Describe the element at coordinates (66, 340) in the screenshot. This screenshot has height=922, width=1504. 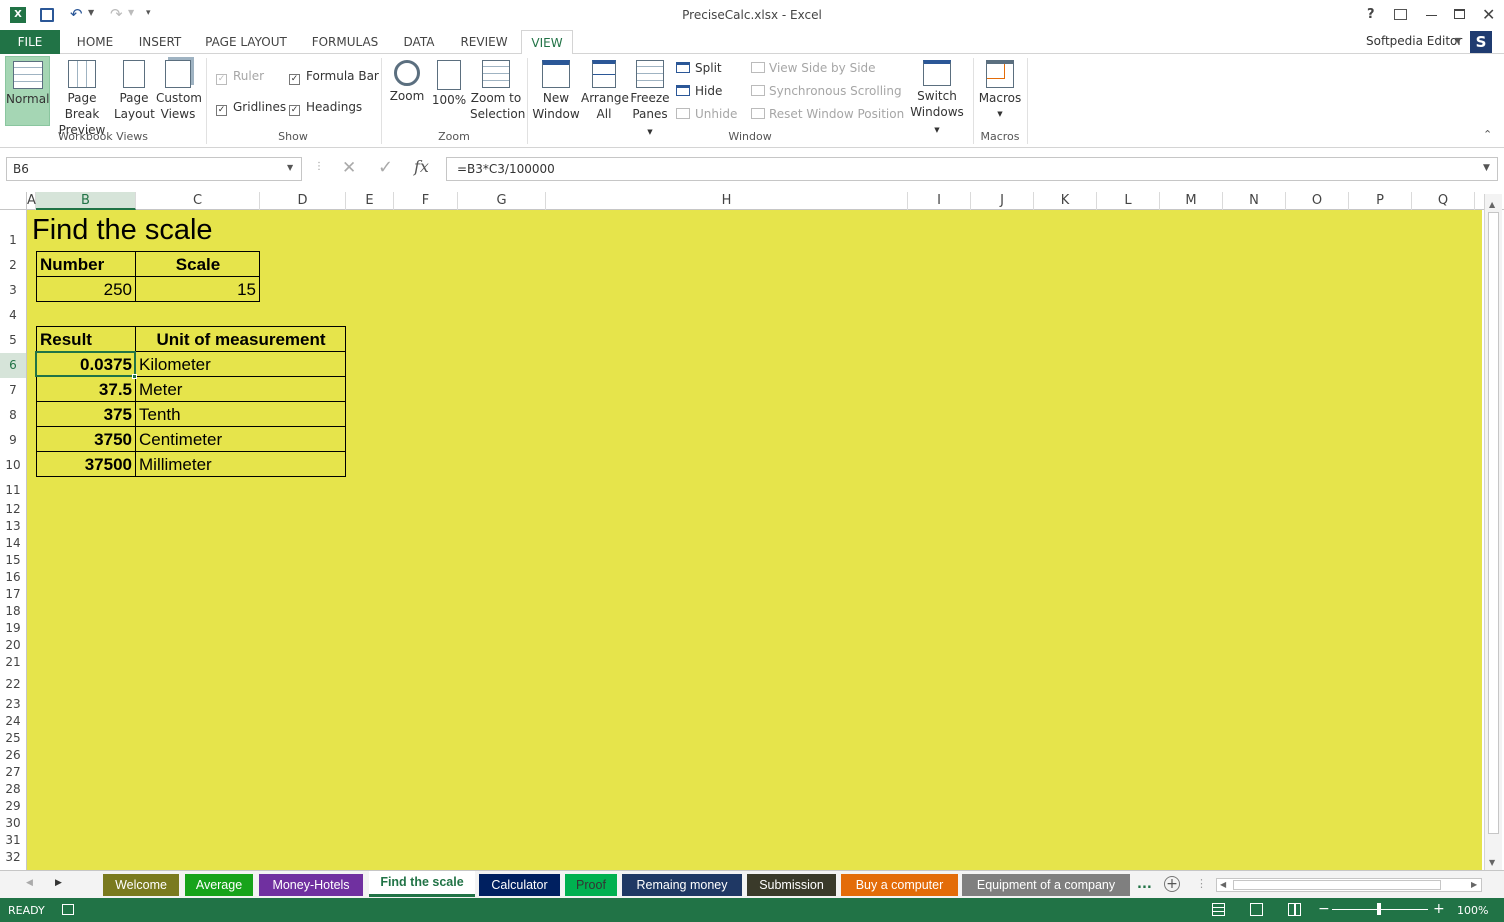
I see `header-cell-result: Result` at that location.